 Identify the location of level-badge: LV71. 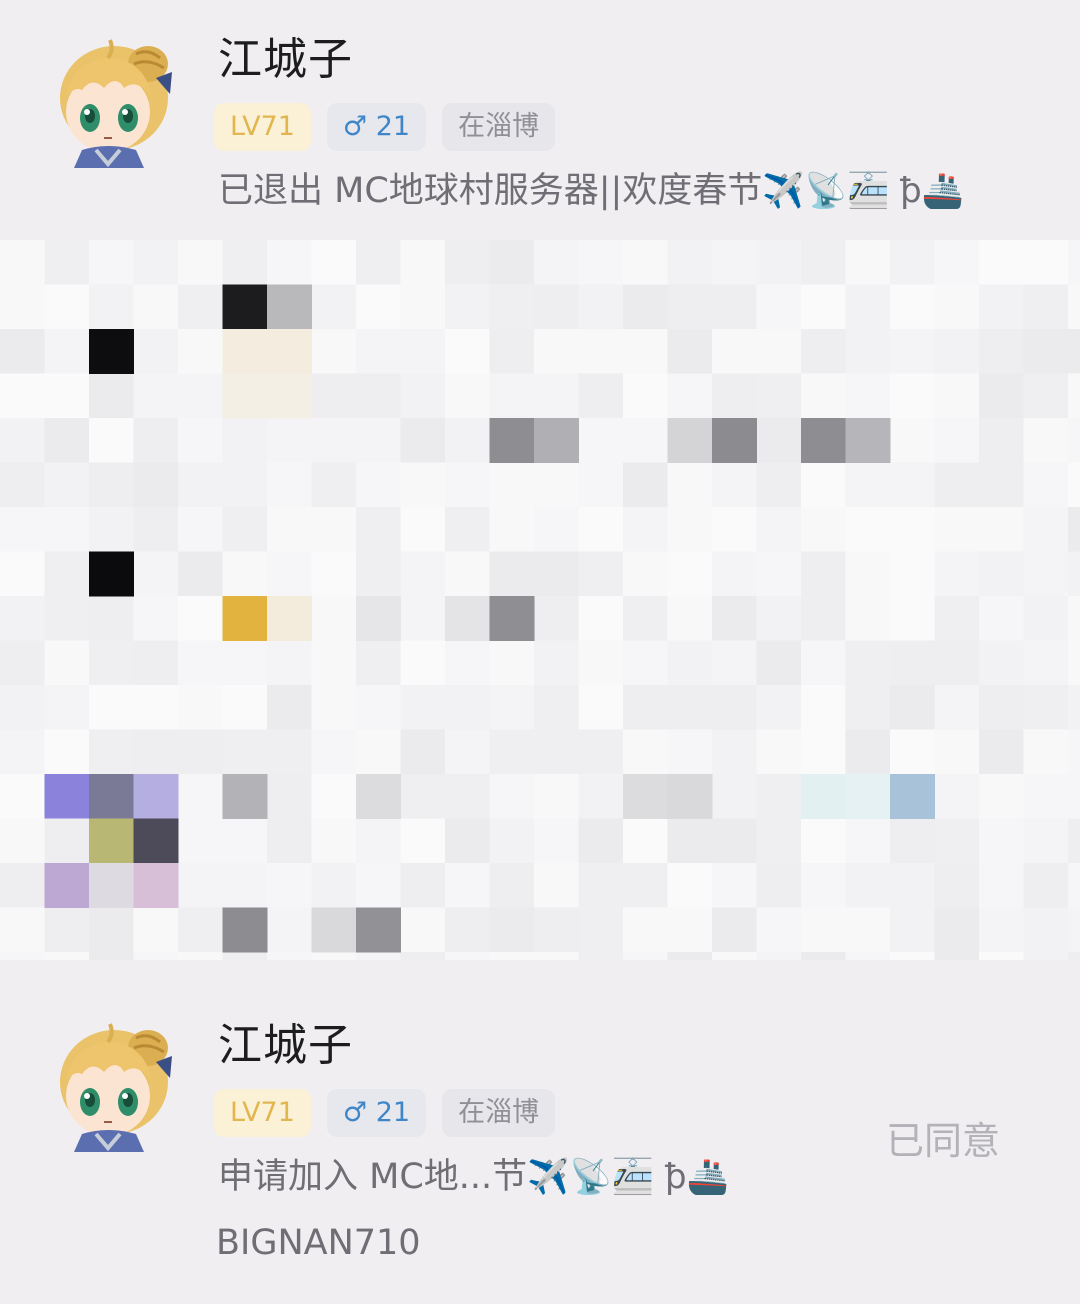
(262, 127).